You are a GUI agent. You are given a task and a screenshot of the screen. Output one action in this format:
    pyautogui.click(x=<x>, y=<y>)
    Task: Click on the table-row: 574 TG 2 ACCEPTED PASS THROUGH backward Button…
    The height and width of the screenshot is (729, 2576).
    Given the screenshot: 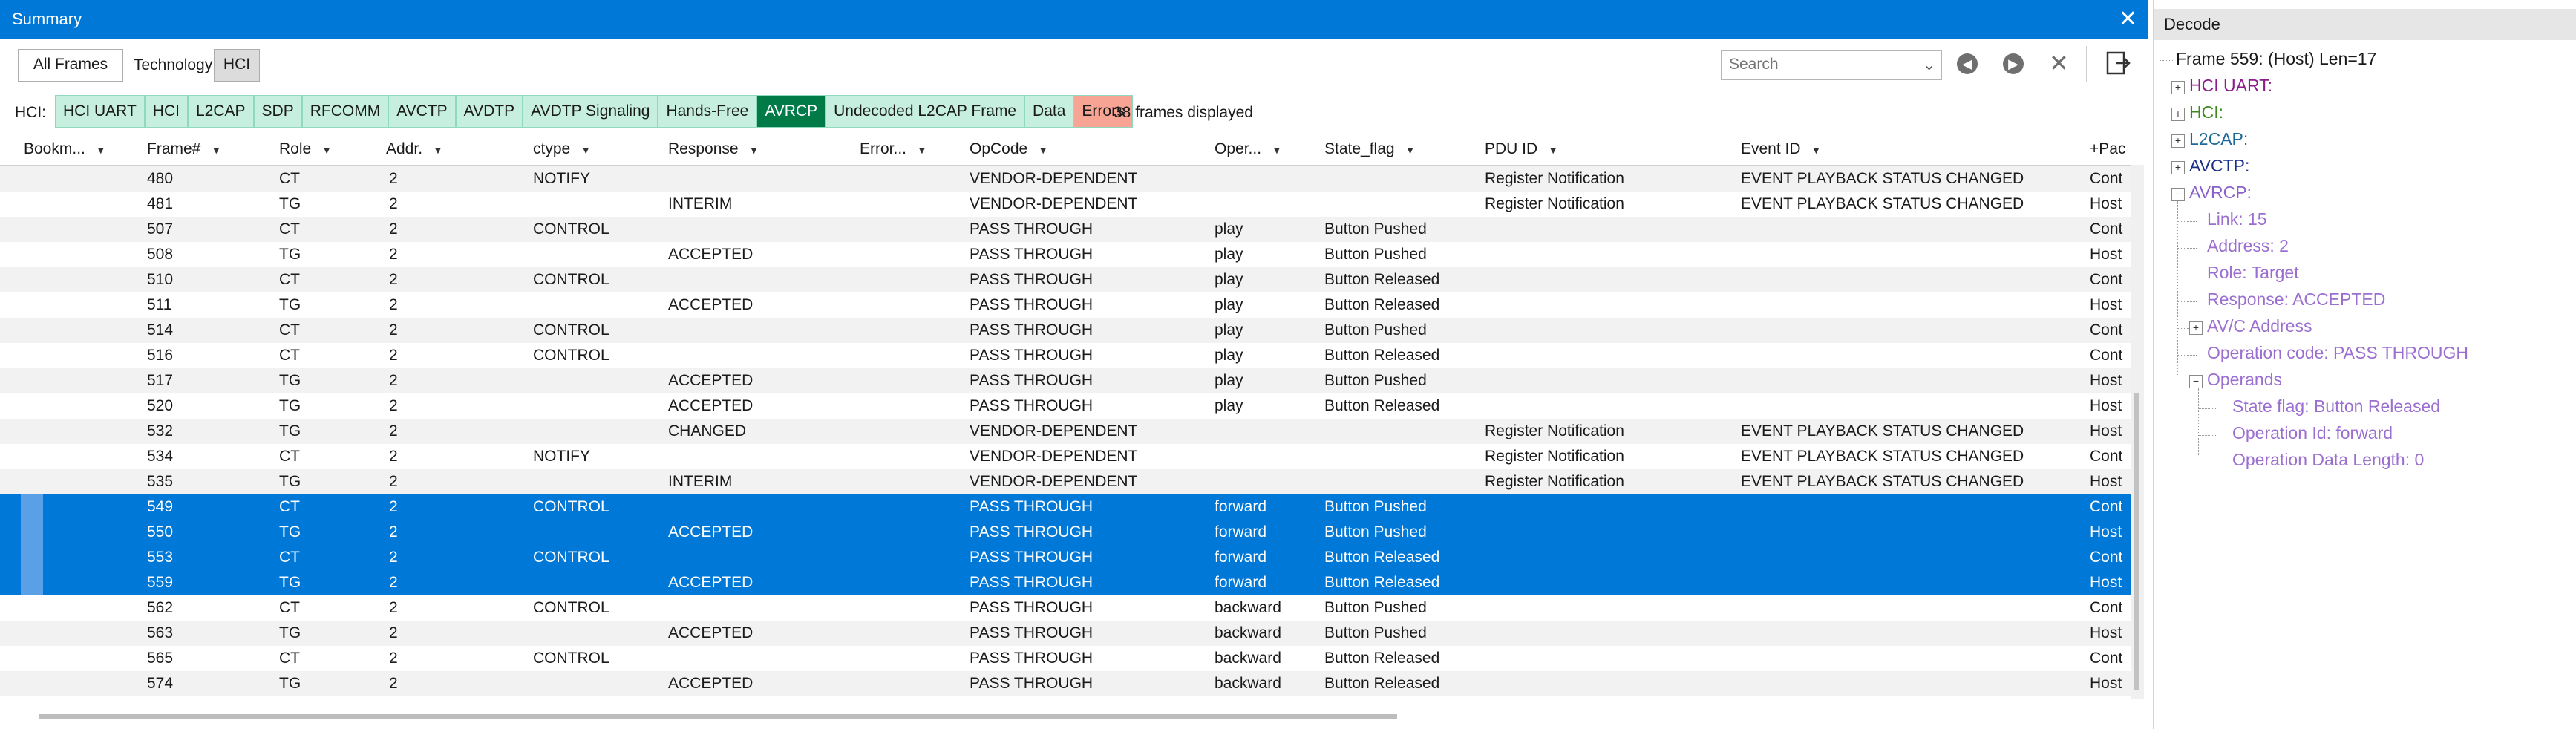 What is the action you would take?
    pyautogui.click(x=1065, y=683)
    